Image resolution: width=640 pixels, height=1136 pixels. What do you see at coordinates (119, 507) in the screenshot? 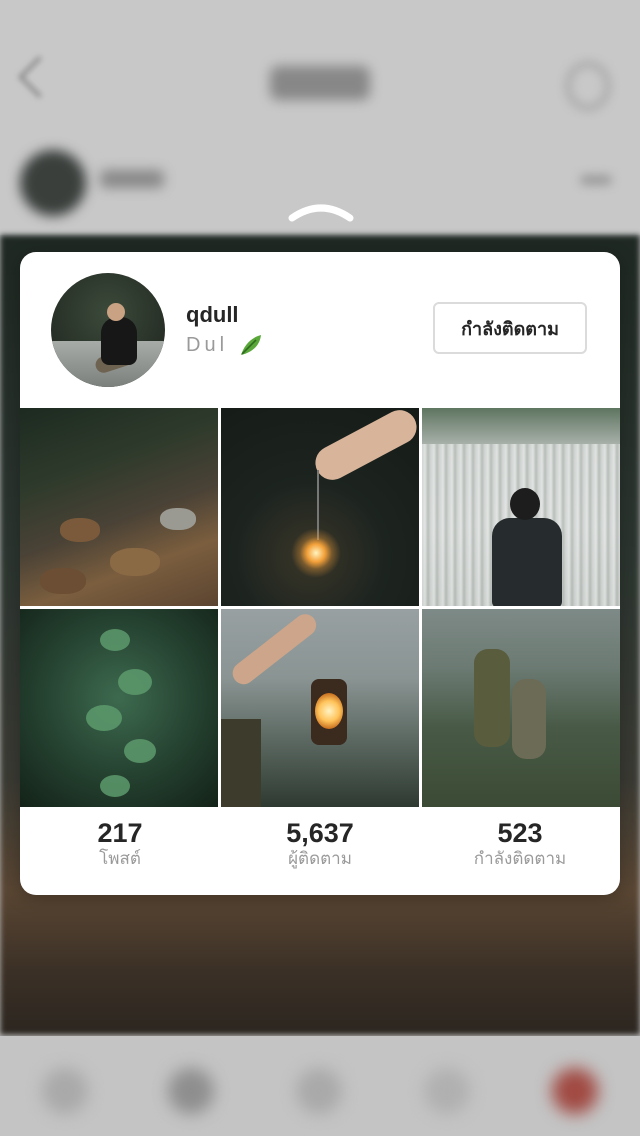
I see `post-thumbnail-stream` at bounding box center [119, 507].